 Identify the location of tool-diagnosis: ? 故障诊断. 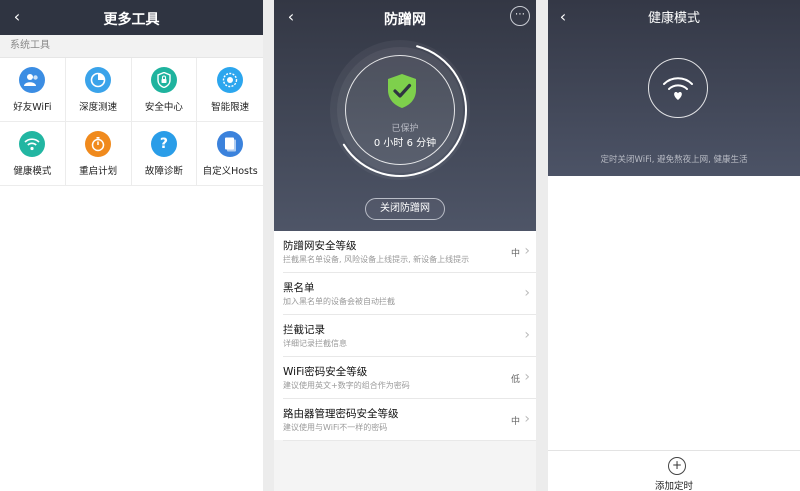
(164, 154).